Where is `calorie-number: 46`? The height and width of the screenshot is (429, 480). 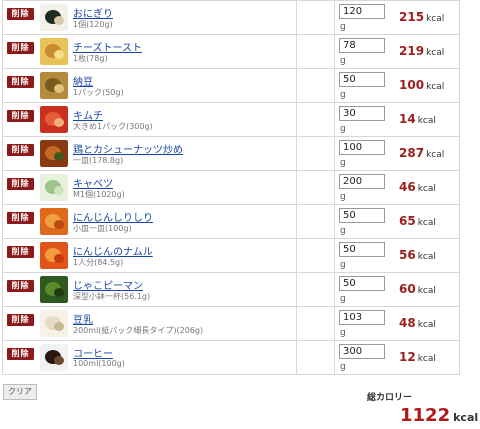
calorie-number: 46 is located at coordinates (407, 187).